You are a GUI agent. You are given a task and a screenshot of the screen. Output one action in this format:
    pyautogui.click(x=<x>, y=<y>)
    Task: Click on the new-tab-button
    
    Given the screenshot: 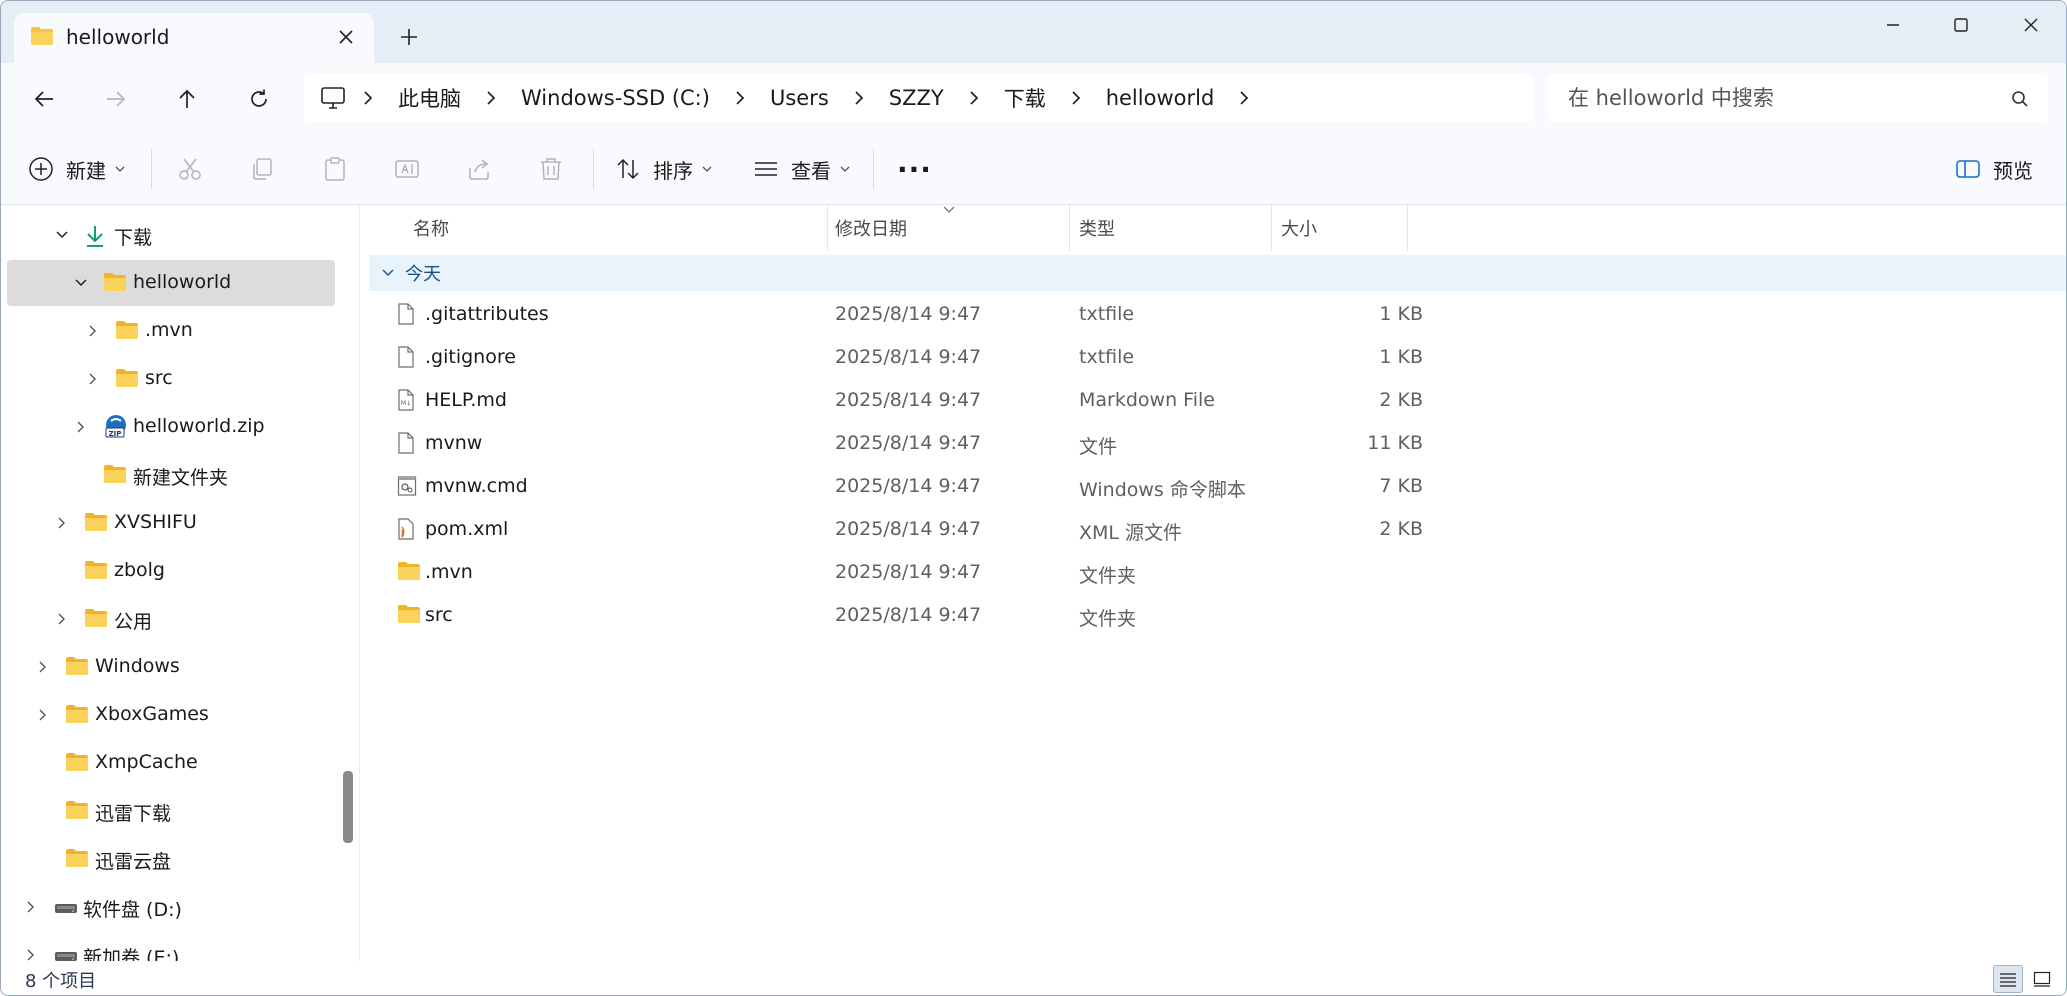 What is the action you would take?
    pyautogui.click(x=409, y=37)
    